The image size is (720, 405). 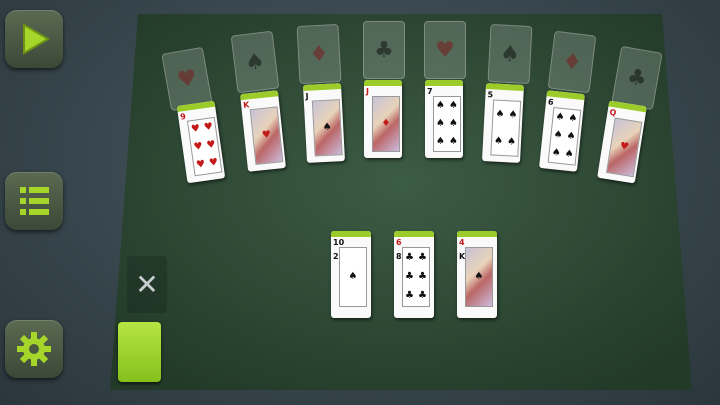 I want to click on foundation-pile: ♥, so click(x=445, y=50).